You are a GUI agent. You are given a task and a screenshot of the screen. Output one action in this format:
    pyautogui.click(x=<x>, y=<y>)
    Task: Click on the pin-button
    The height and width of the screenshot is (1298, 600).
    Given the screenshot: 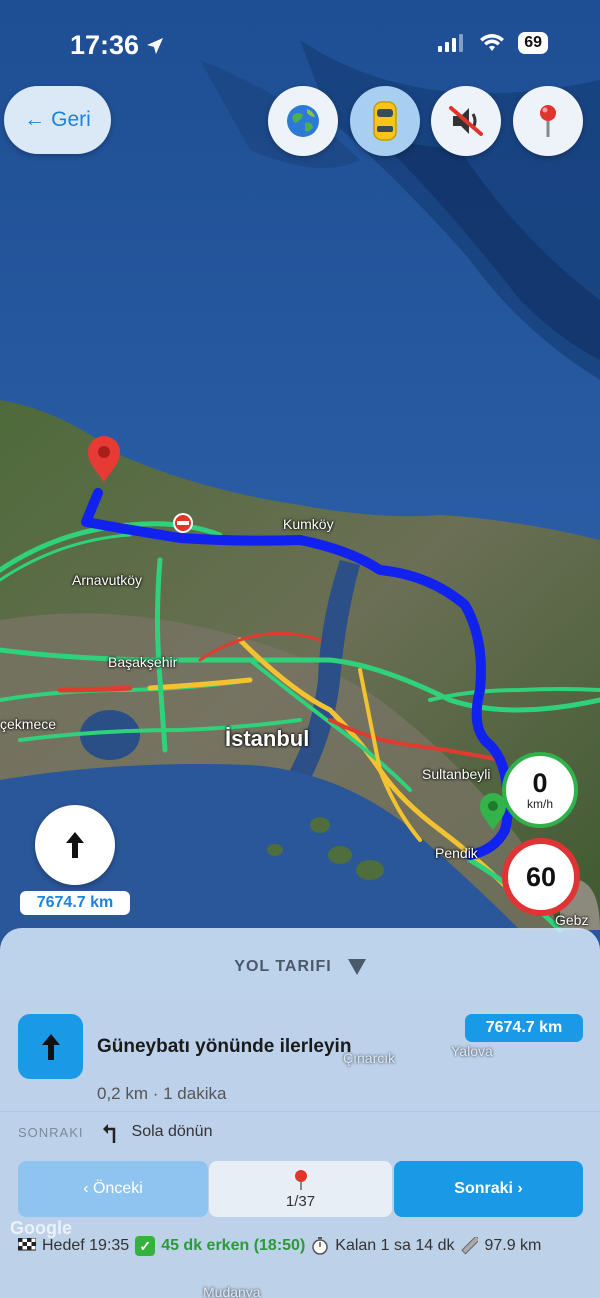 What is the action you would take?
    pyautogui.click(x=548, y=121)
    